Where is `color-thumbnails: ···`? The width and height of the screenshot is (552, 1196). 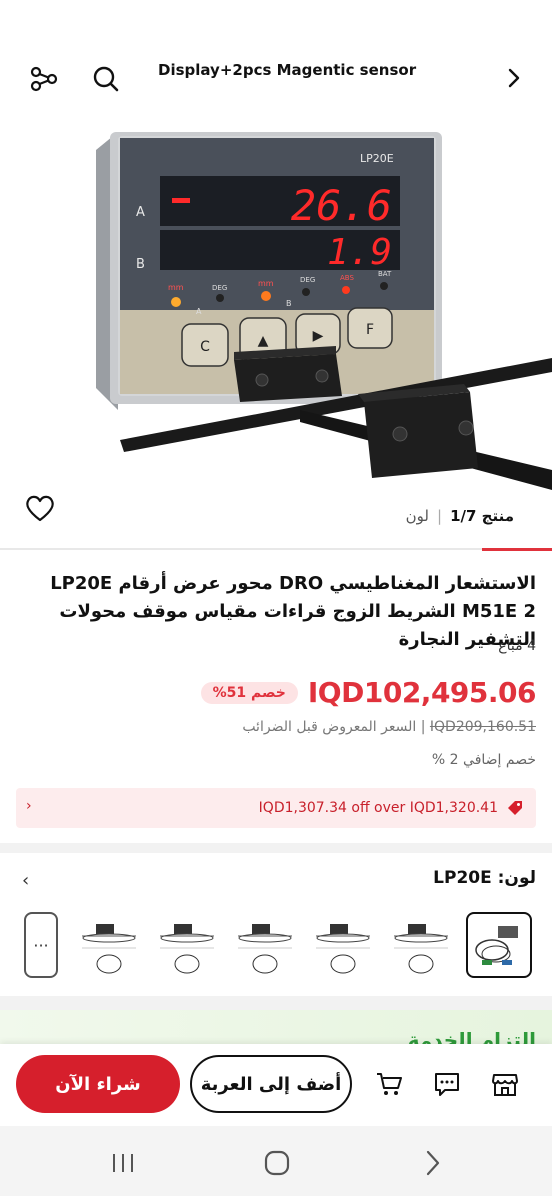 color-thumbnails: ··· is located at coordinates (280, 945).